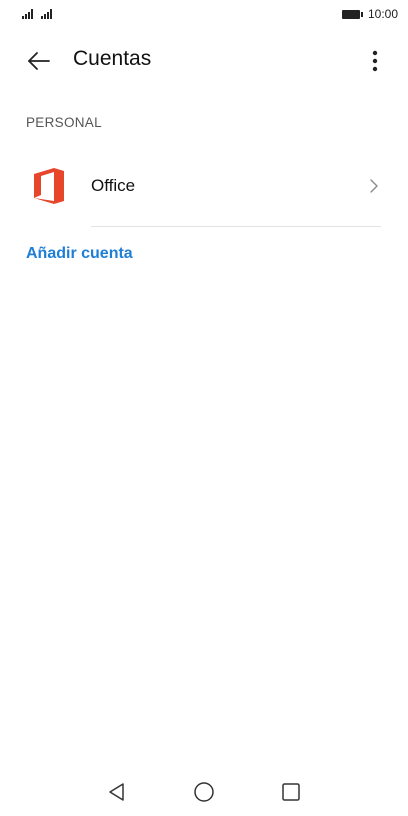 The width and height of the screenshot is (408, 816). Describe the element at coordinates (79, 254) in the screenshot. I see `add-account-link: Añadir cuenta` at that location.